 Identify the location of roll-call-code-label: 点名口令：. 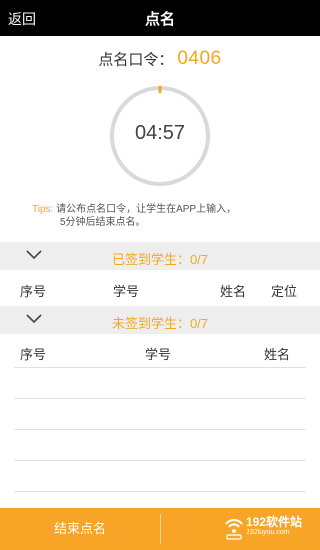
(136, 60).